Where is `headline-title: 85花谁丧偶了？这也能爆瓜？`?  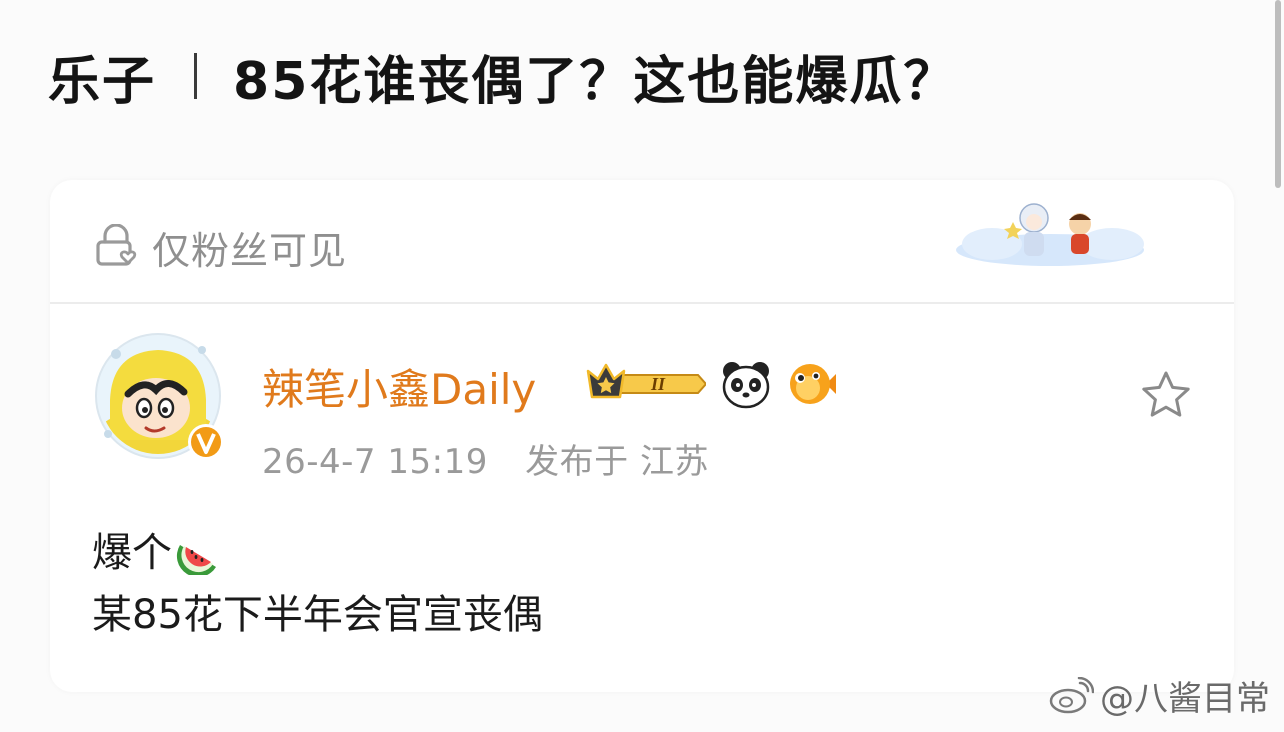 headline-title: 85花谁丧偶了？这也能爆瓜？ is located at coordinates (595, 81).